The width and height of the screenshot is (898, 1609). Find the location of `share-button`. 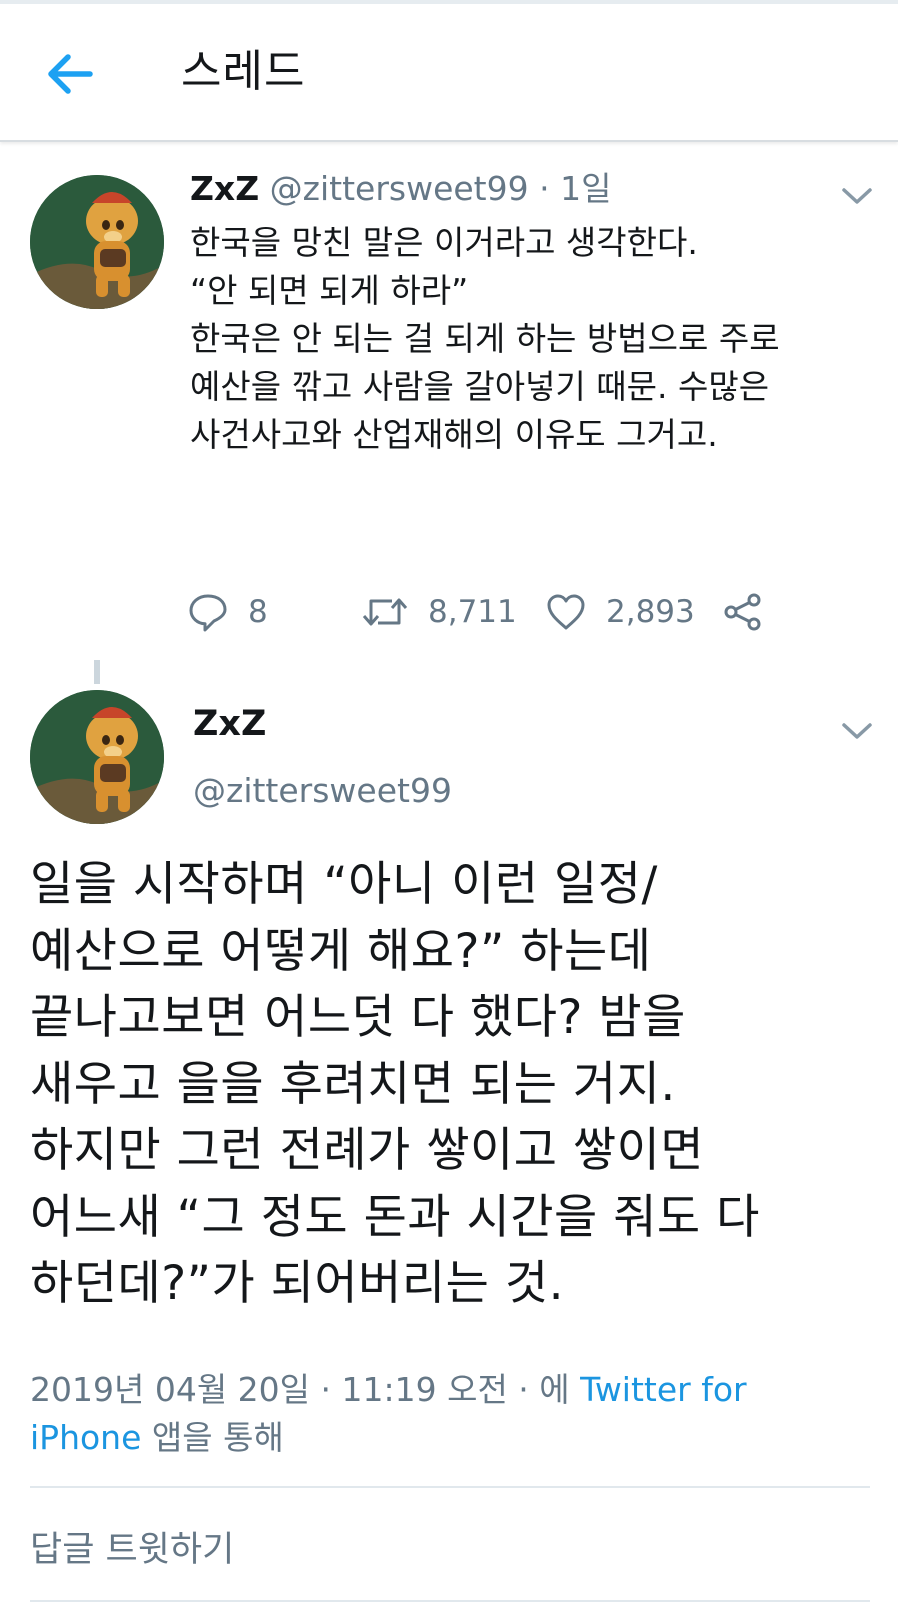

share-button is located at coordinates (743, 612).